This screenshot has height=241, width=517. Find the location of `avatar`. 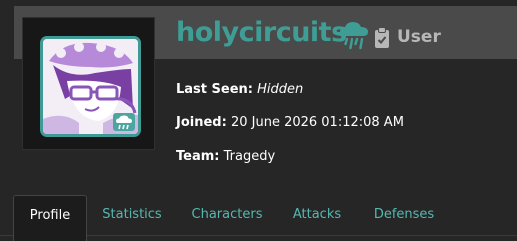

avatar is located at coordinates (90, 86).